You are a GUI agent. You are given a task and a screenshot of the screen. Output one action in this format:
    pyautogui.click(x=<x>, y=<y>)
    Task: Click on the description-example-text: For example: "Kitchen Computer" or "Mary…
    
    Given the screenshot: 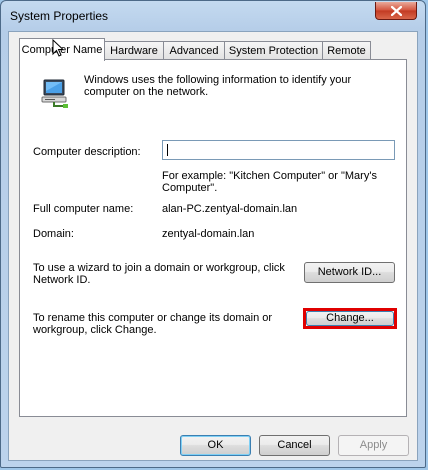 What is the action you would take?
    pyautogui.click(x=269, y=182)
    